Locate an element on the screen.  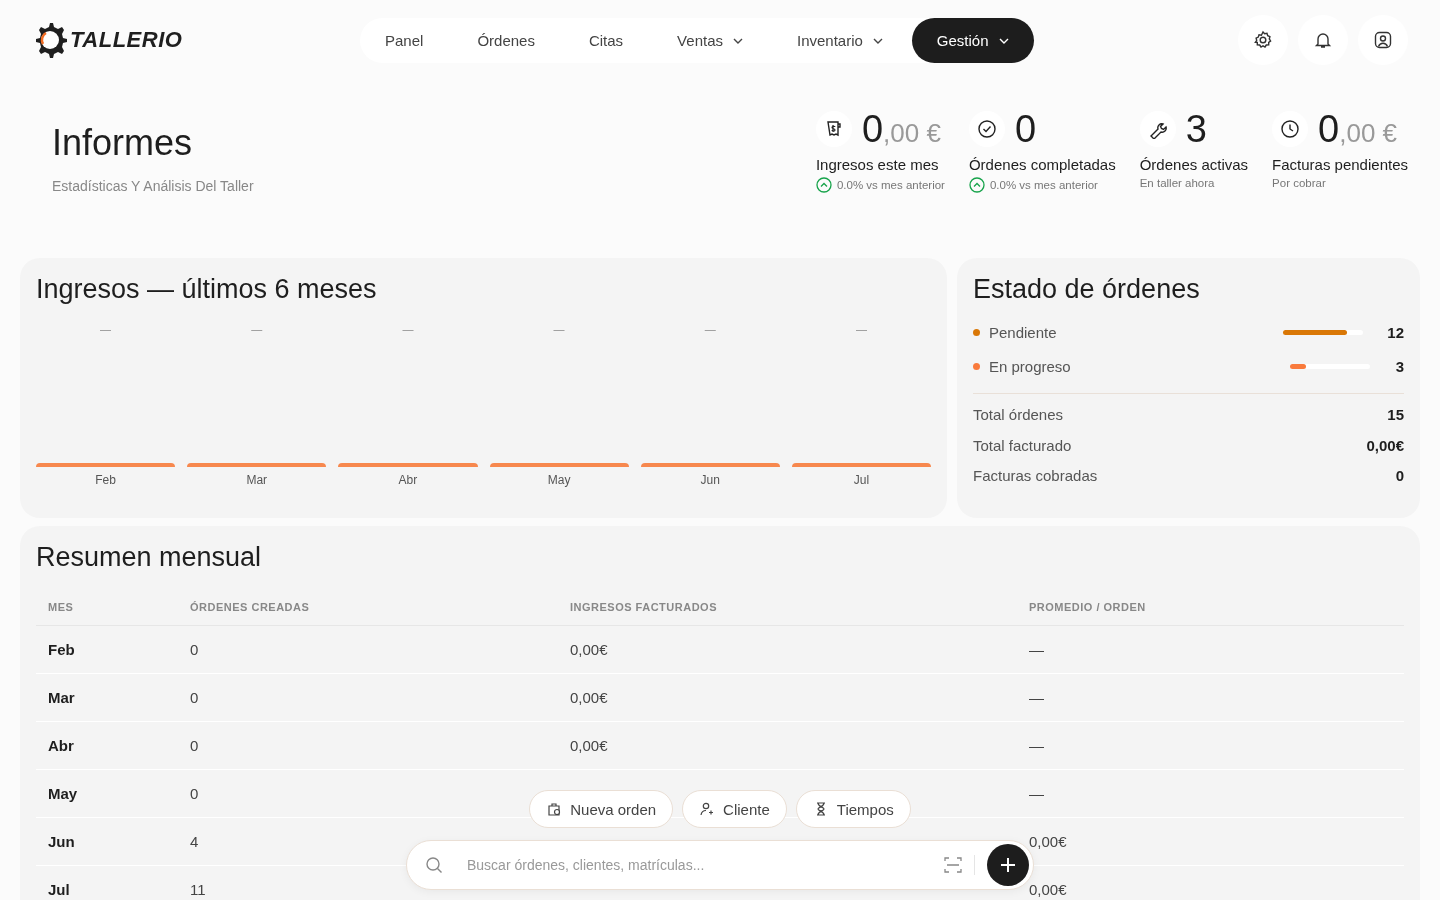
month-label: Jul is located at coordinates (861, 480).